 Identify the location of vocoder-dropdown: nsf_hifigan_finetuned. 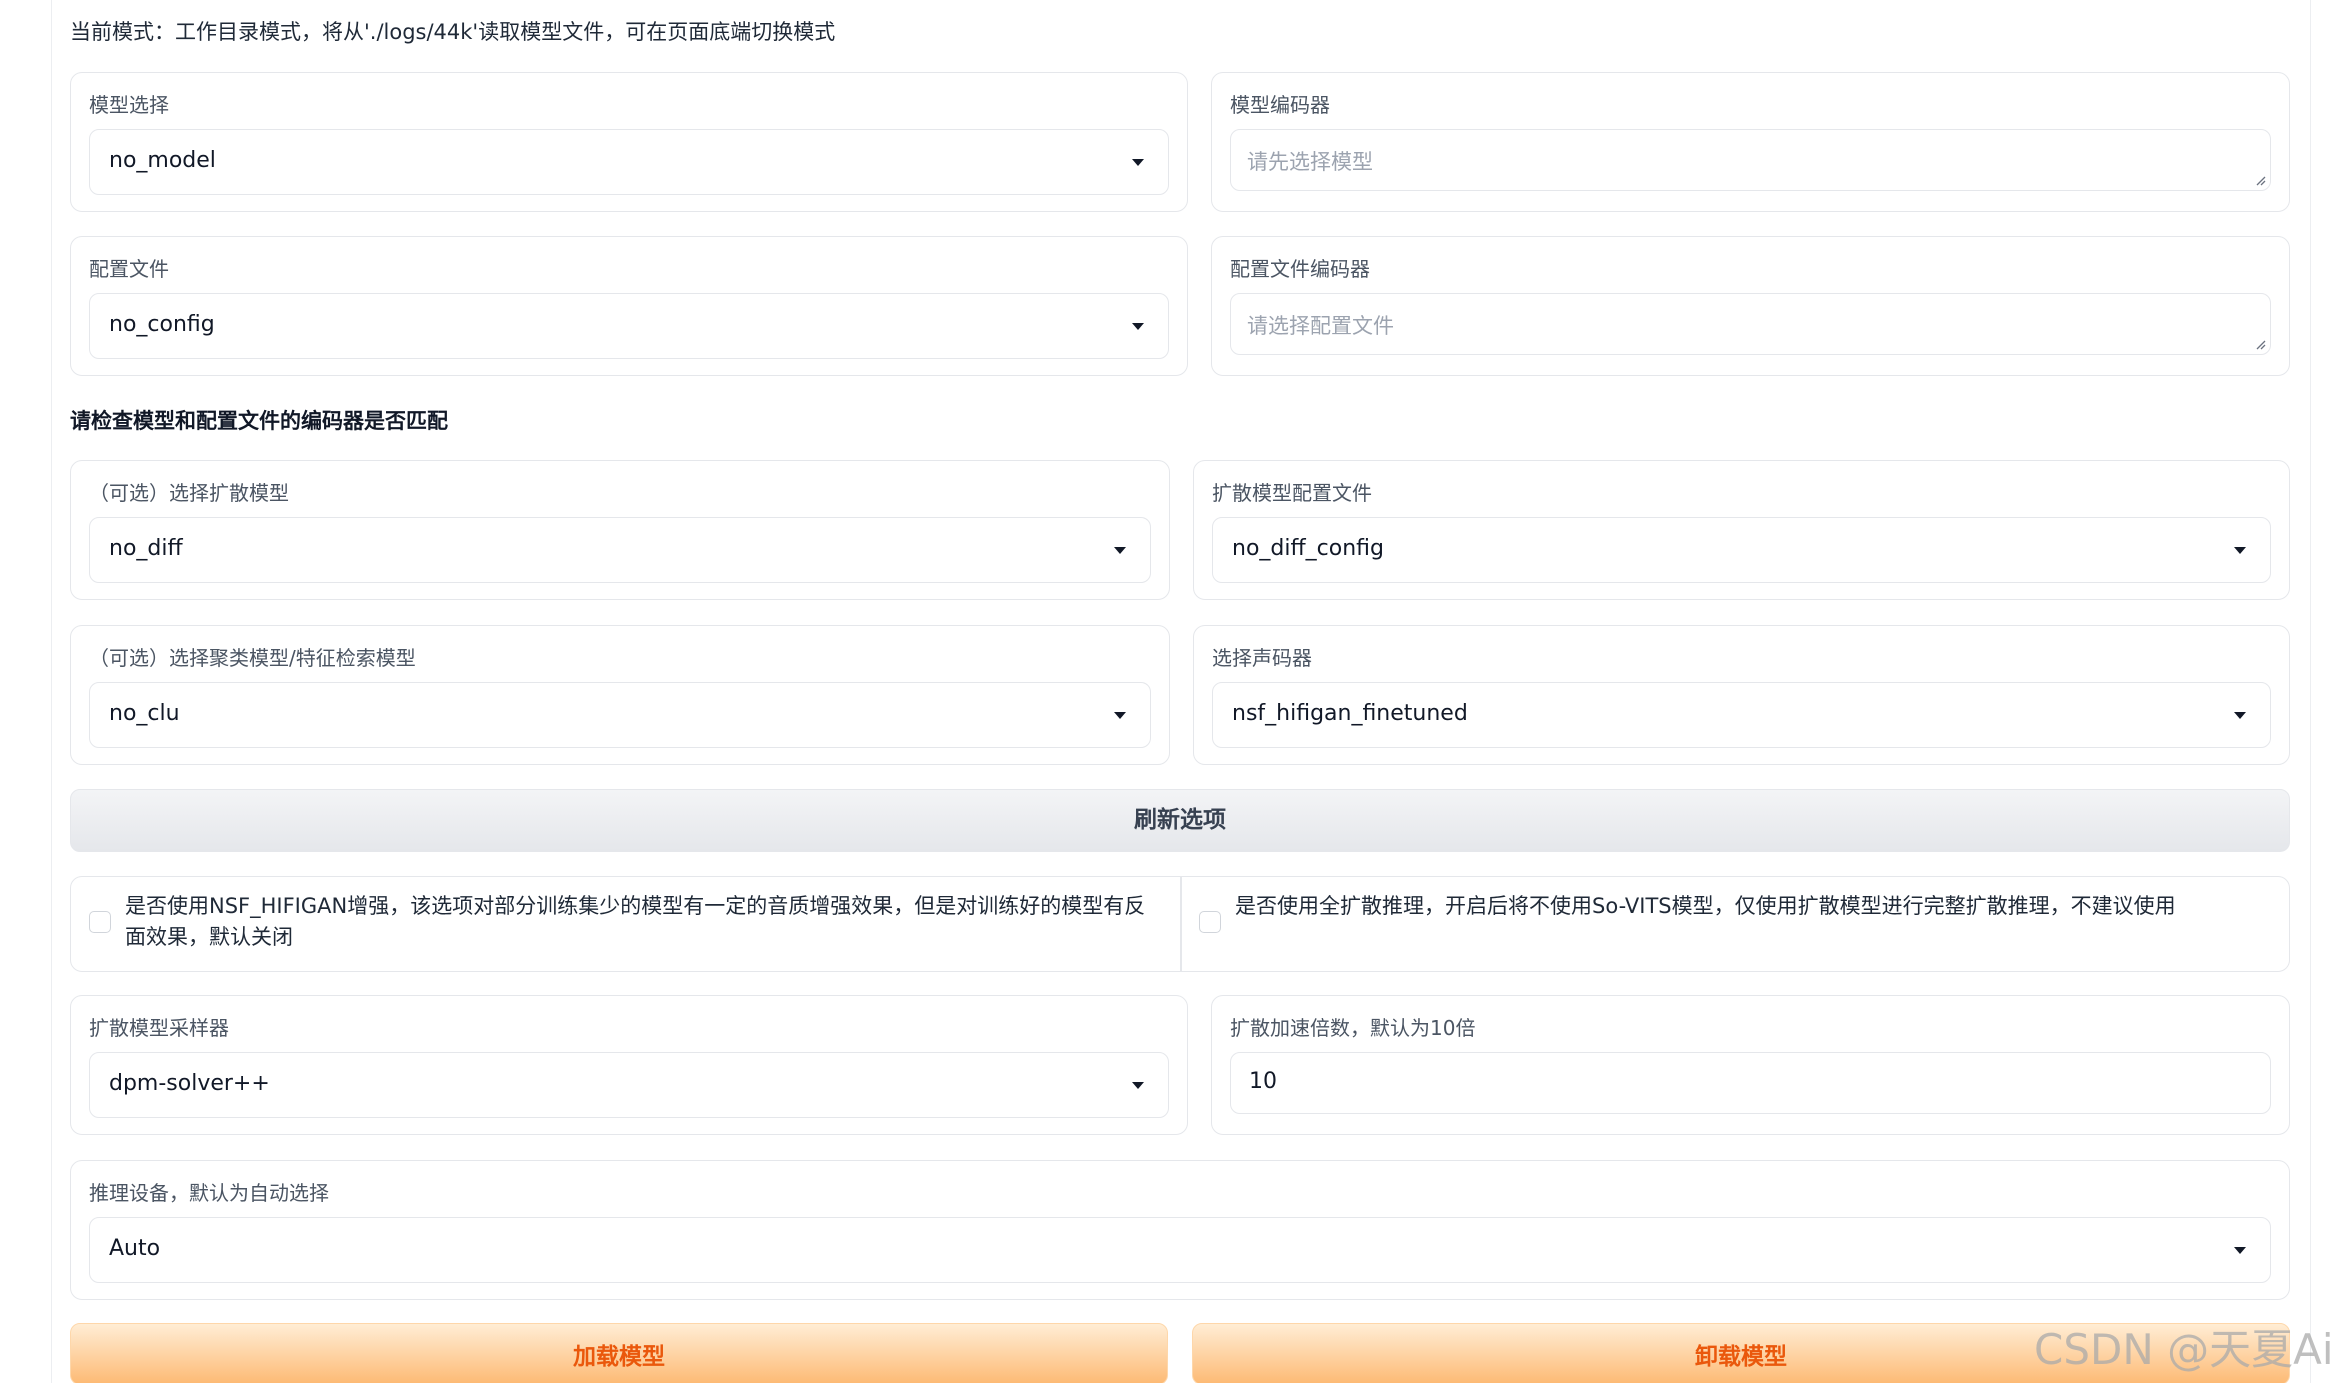
(1741, 715).